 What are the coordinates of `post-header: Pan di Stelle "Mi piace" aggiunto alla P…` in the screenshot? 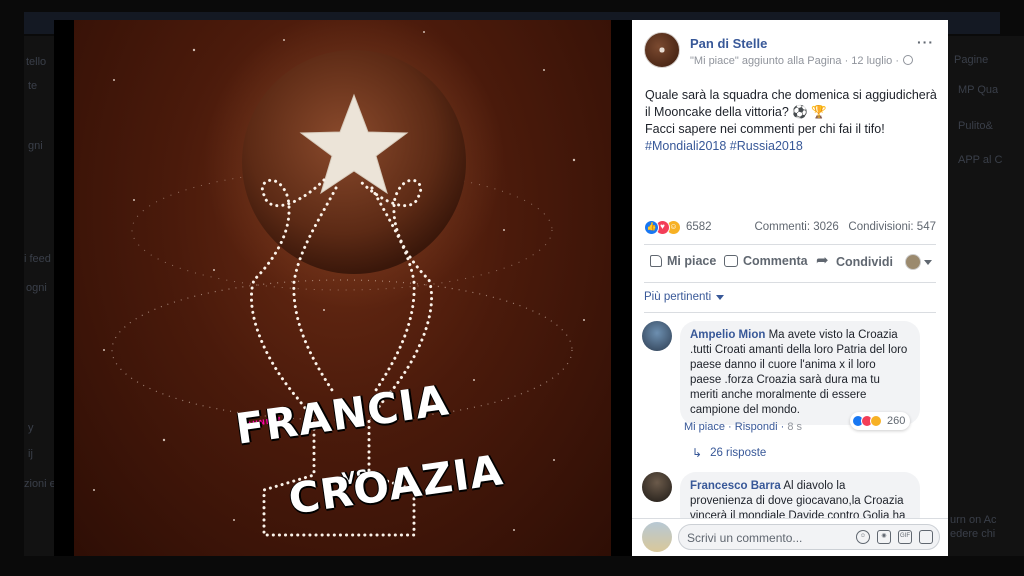 It's located at (790, 50).